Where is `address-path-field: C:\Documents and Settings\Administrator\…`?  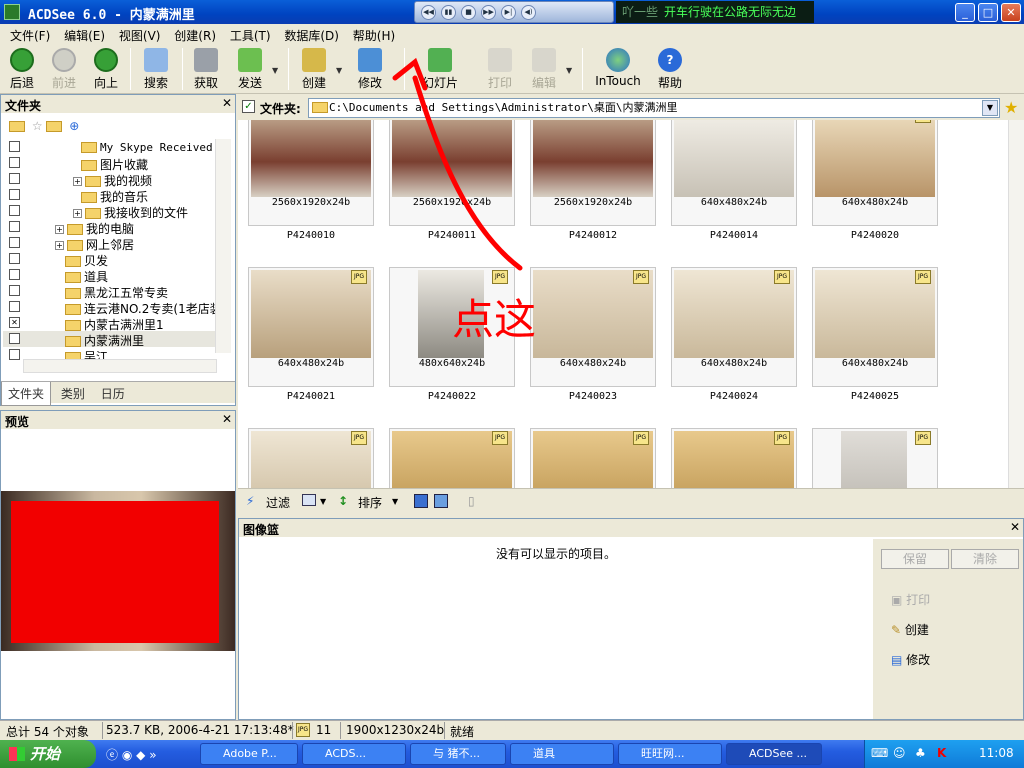 address-path-field: C:\Documents and Settings\Administrator\… is located at coordinates (654, 108).